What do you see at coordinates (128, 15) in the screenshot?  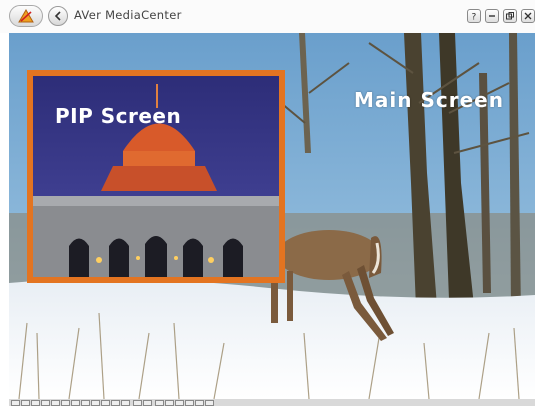 I see `app-title: AVer MediaCenter` at bounding box center [128, 15].